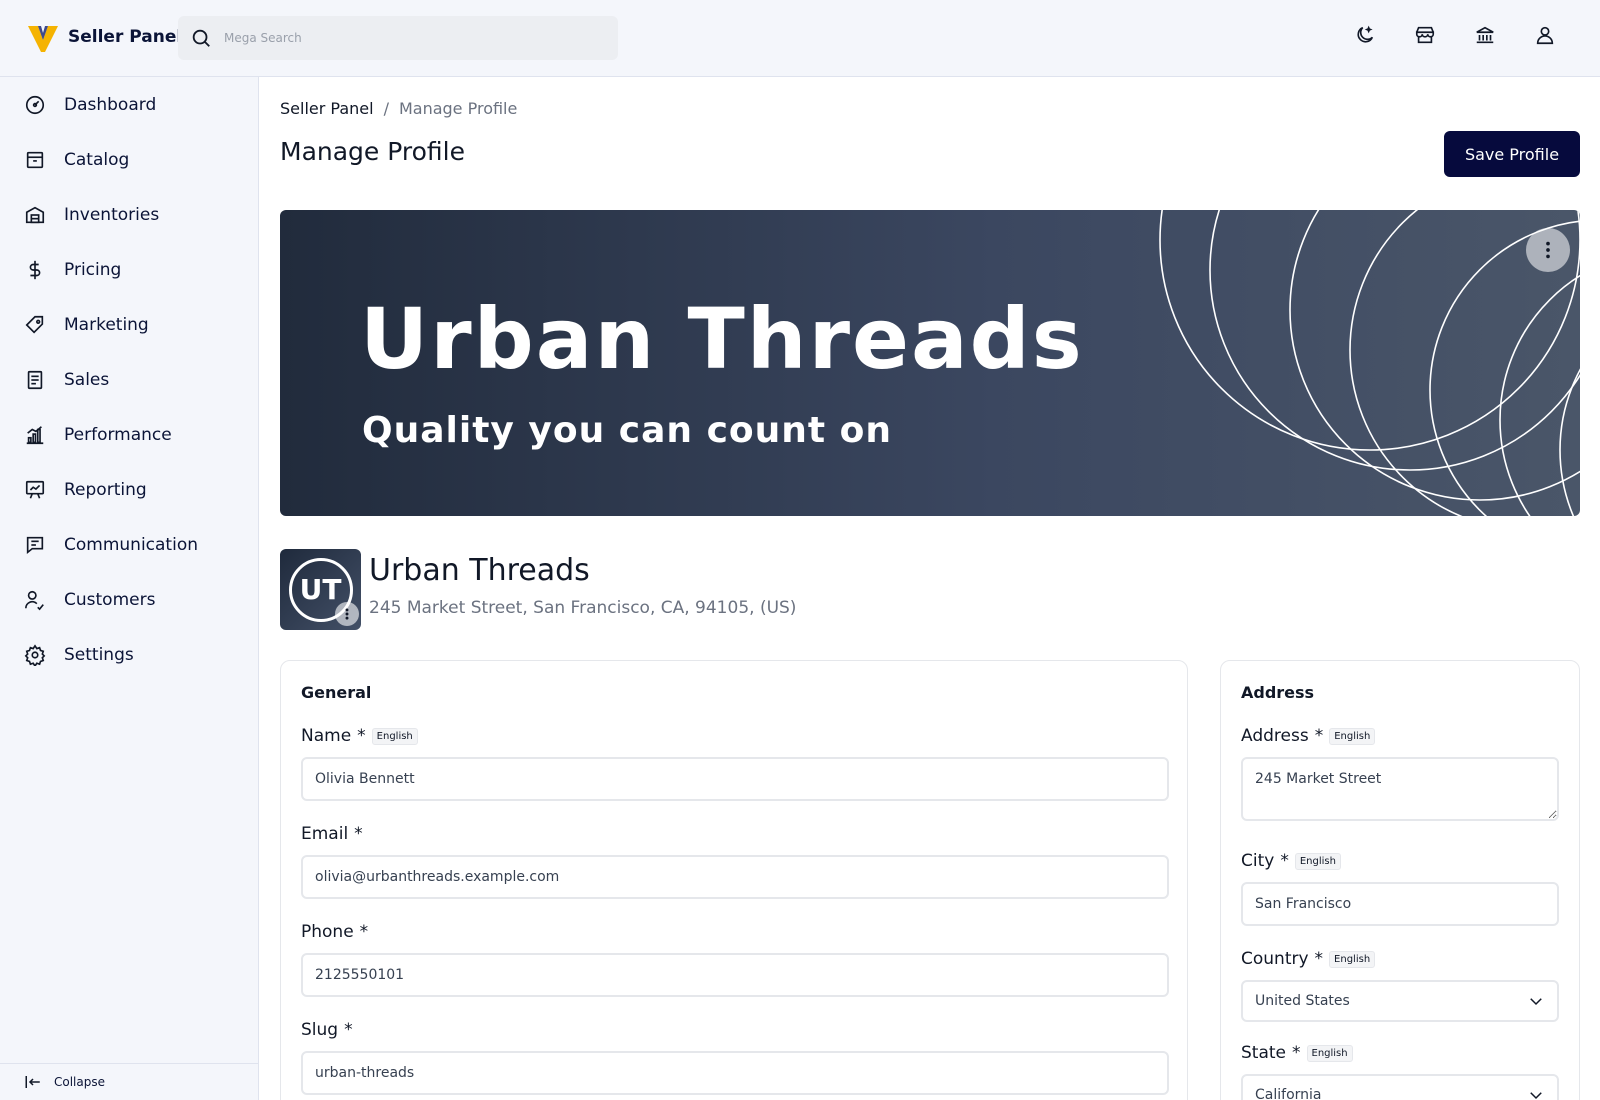 Image resolution: width=1600 pixels, height=1100 pixels. I want to click on sidebar-item-communication: Communication, so click(129, 544).